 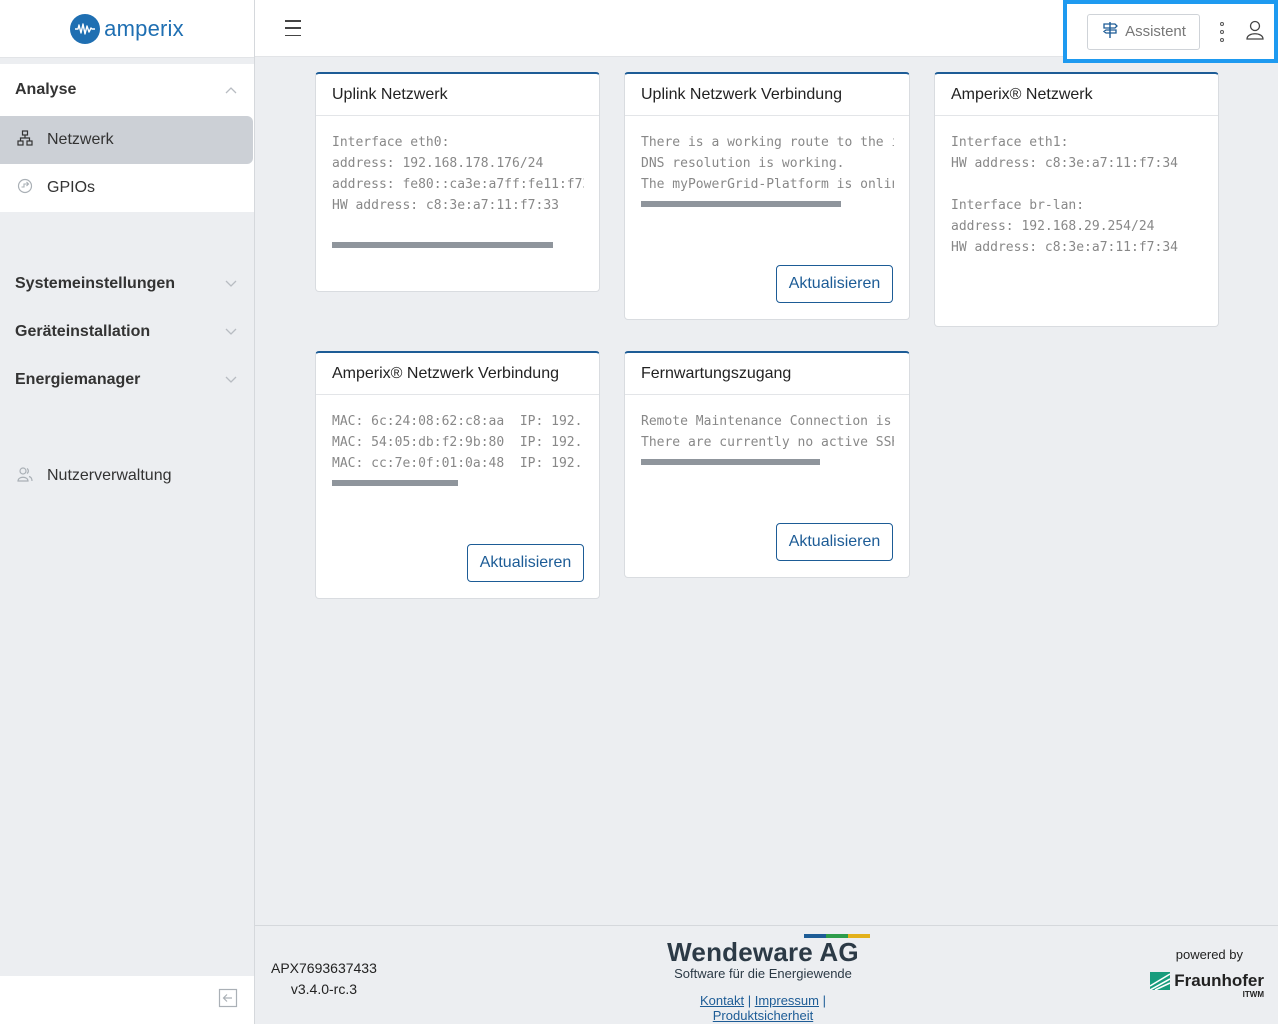 What do you see at coordinates (1219, 980) in the screenshot?
I see `partner-name: Fraunhofer` at bounding box center [1219, 980].